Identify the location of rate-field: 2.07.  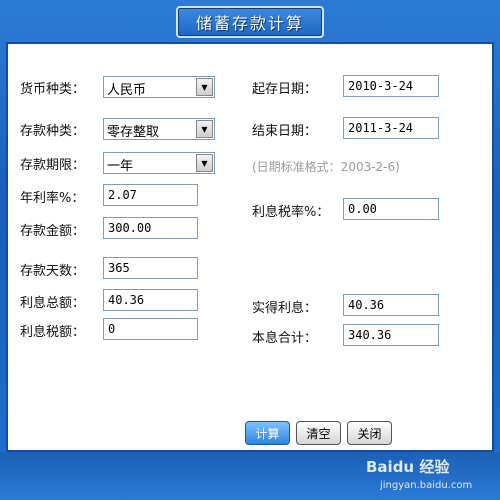
(150, 195).